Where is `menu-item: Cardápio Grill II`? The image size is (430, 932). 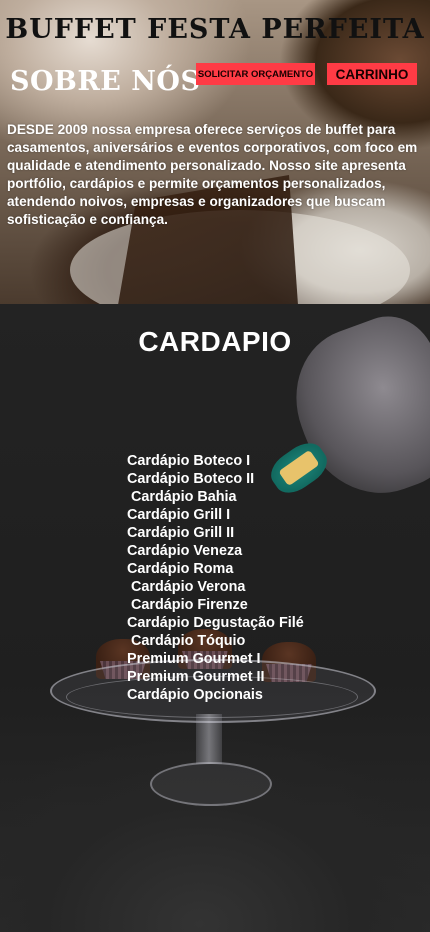 menu-item: Cardápio Grill II is located at coordinates (215, 533).